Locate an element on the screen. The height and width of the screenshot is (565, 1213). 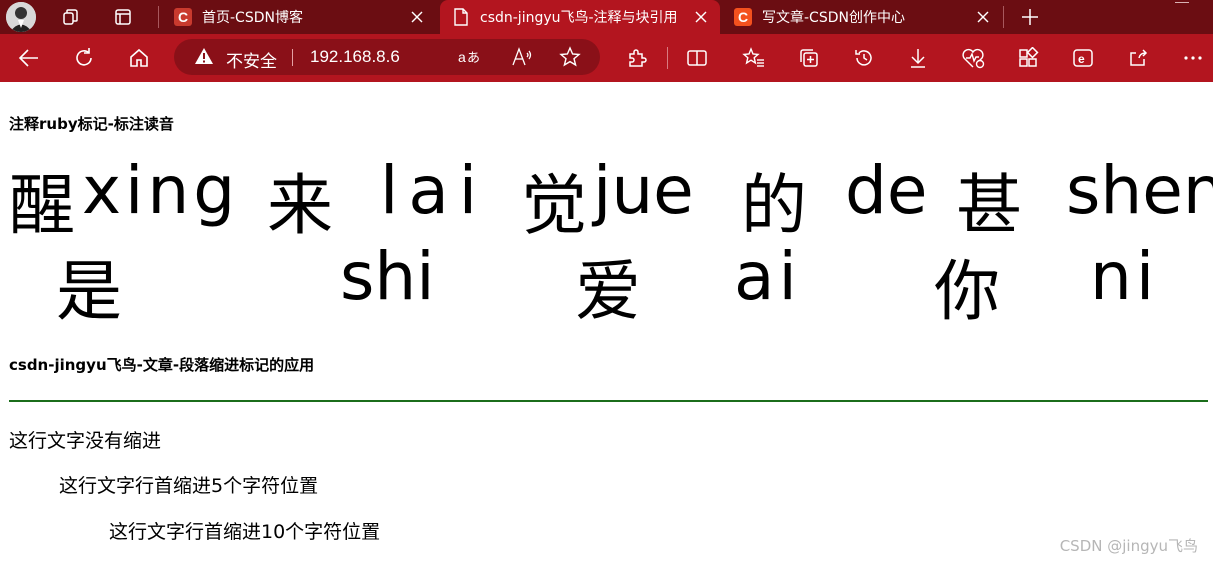
profile-avatar is located at coordinates (21, 17).